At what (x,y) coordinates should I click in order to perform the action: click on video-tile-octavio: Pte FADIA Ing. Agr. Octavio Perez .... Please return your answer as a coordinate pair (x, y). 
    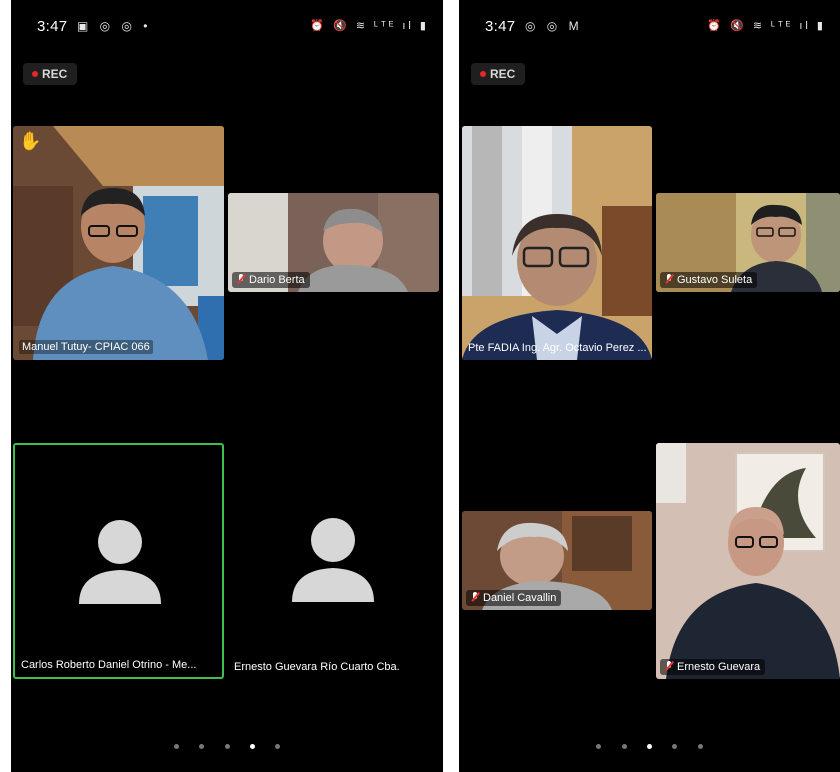
    Looking at the image, I should click on (557, 243).